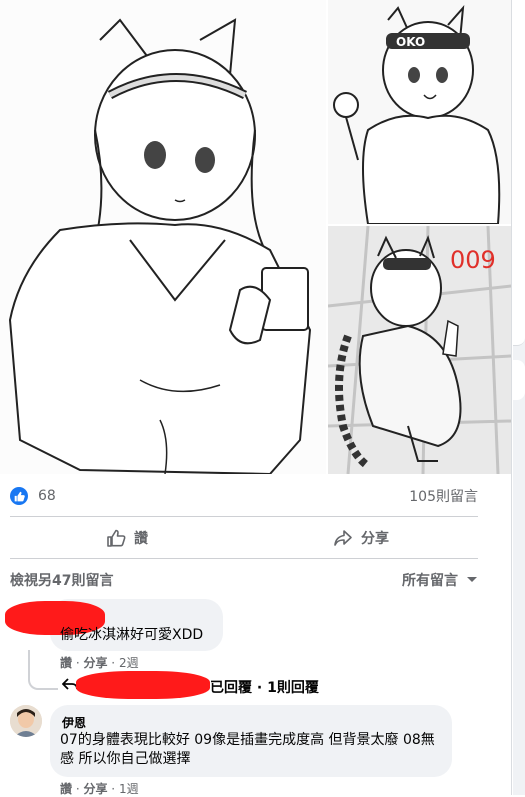  What do you see at coordinates (129, 663) in the screenshot?
I see `comment-time: 2週` at bounding box center [129, 663].